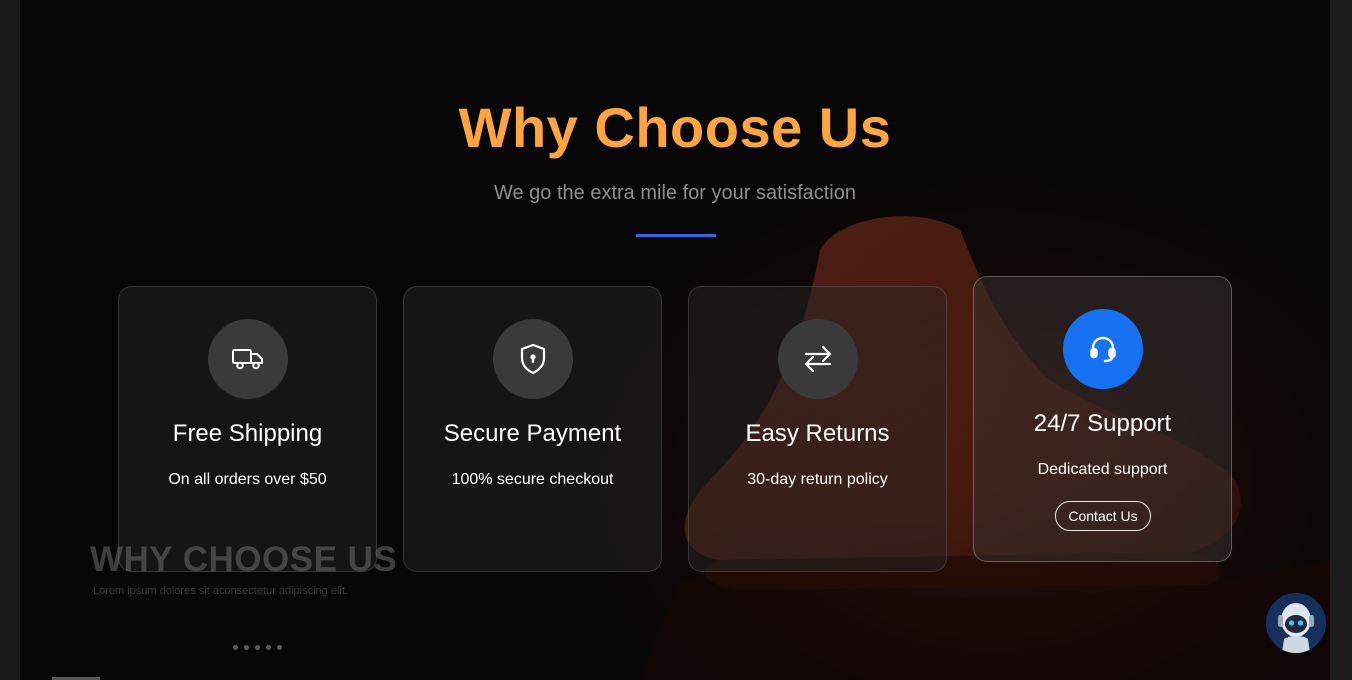 The image size is (1352, 680). I want to click on shield-icon, so click(533, 359).